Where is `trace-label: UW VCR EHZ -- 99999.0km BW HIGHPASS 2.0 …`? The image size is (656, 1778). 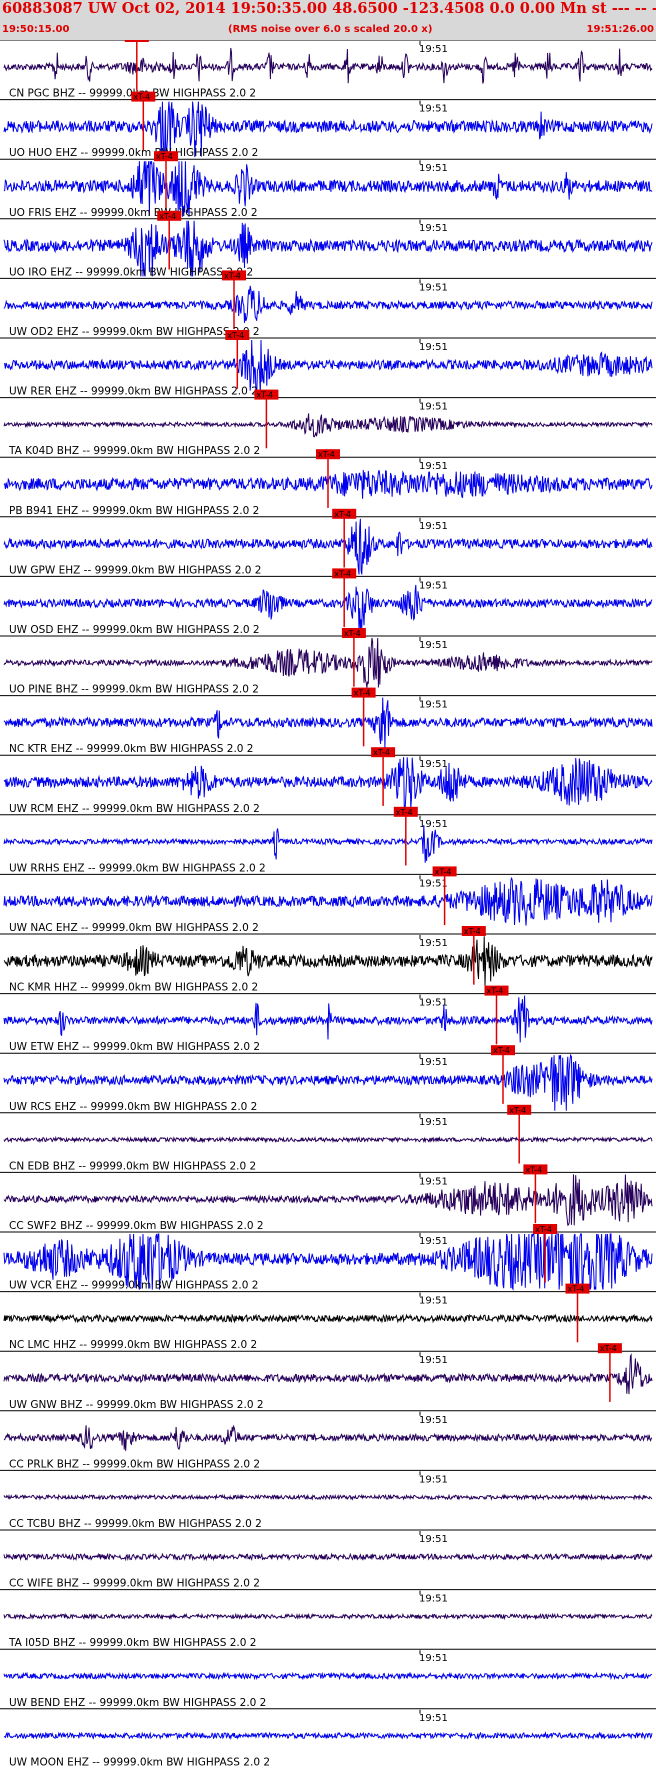
trace-label: UW VCR EHZ -- 99999.0km BW HIGHPASS 2.0 … is located at coordinates (133, 1286).